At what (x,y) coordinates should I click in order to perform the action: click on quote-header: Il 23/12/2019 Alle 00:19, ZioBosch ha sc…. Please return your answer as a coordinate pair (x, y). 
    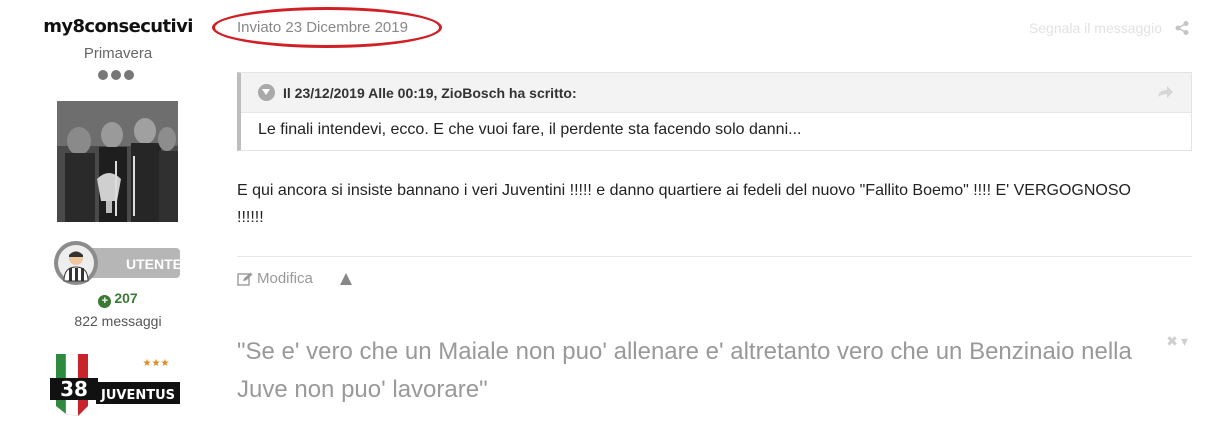
    Looking at the image, I should click on (716, 93).